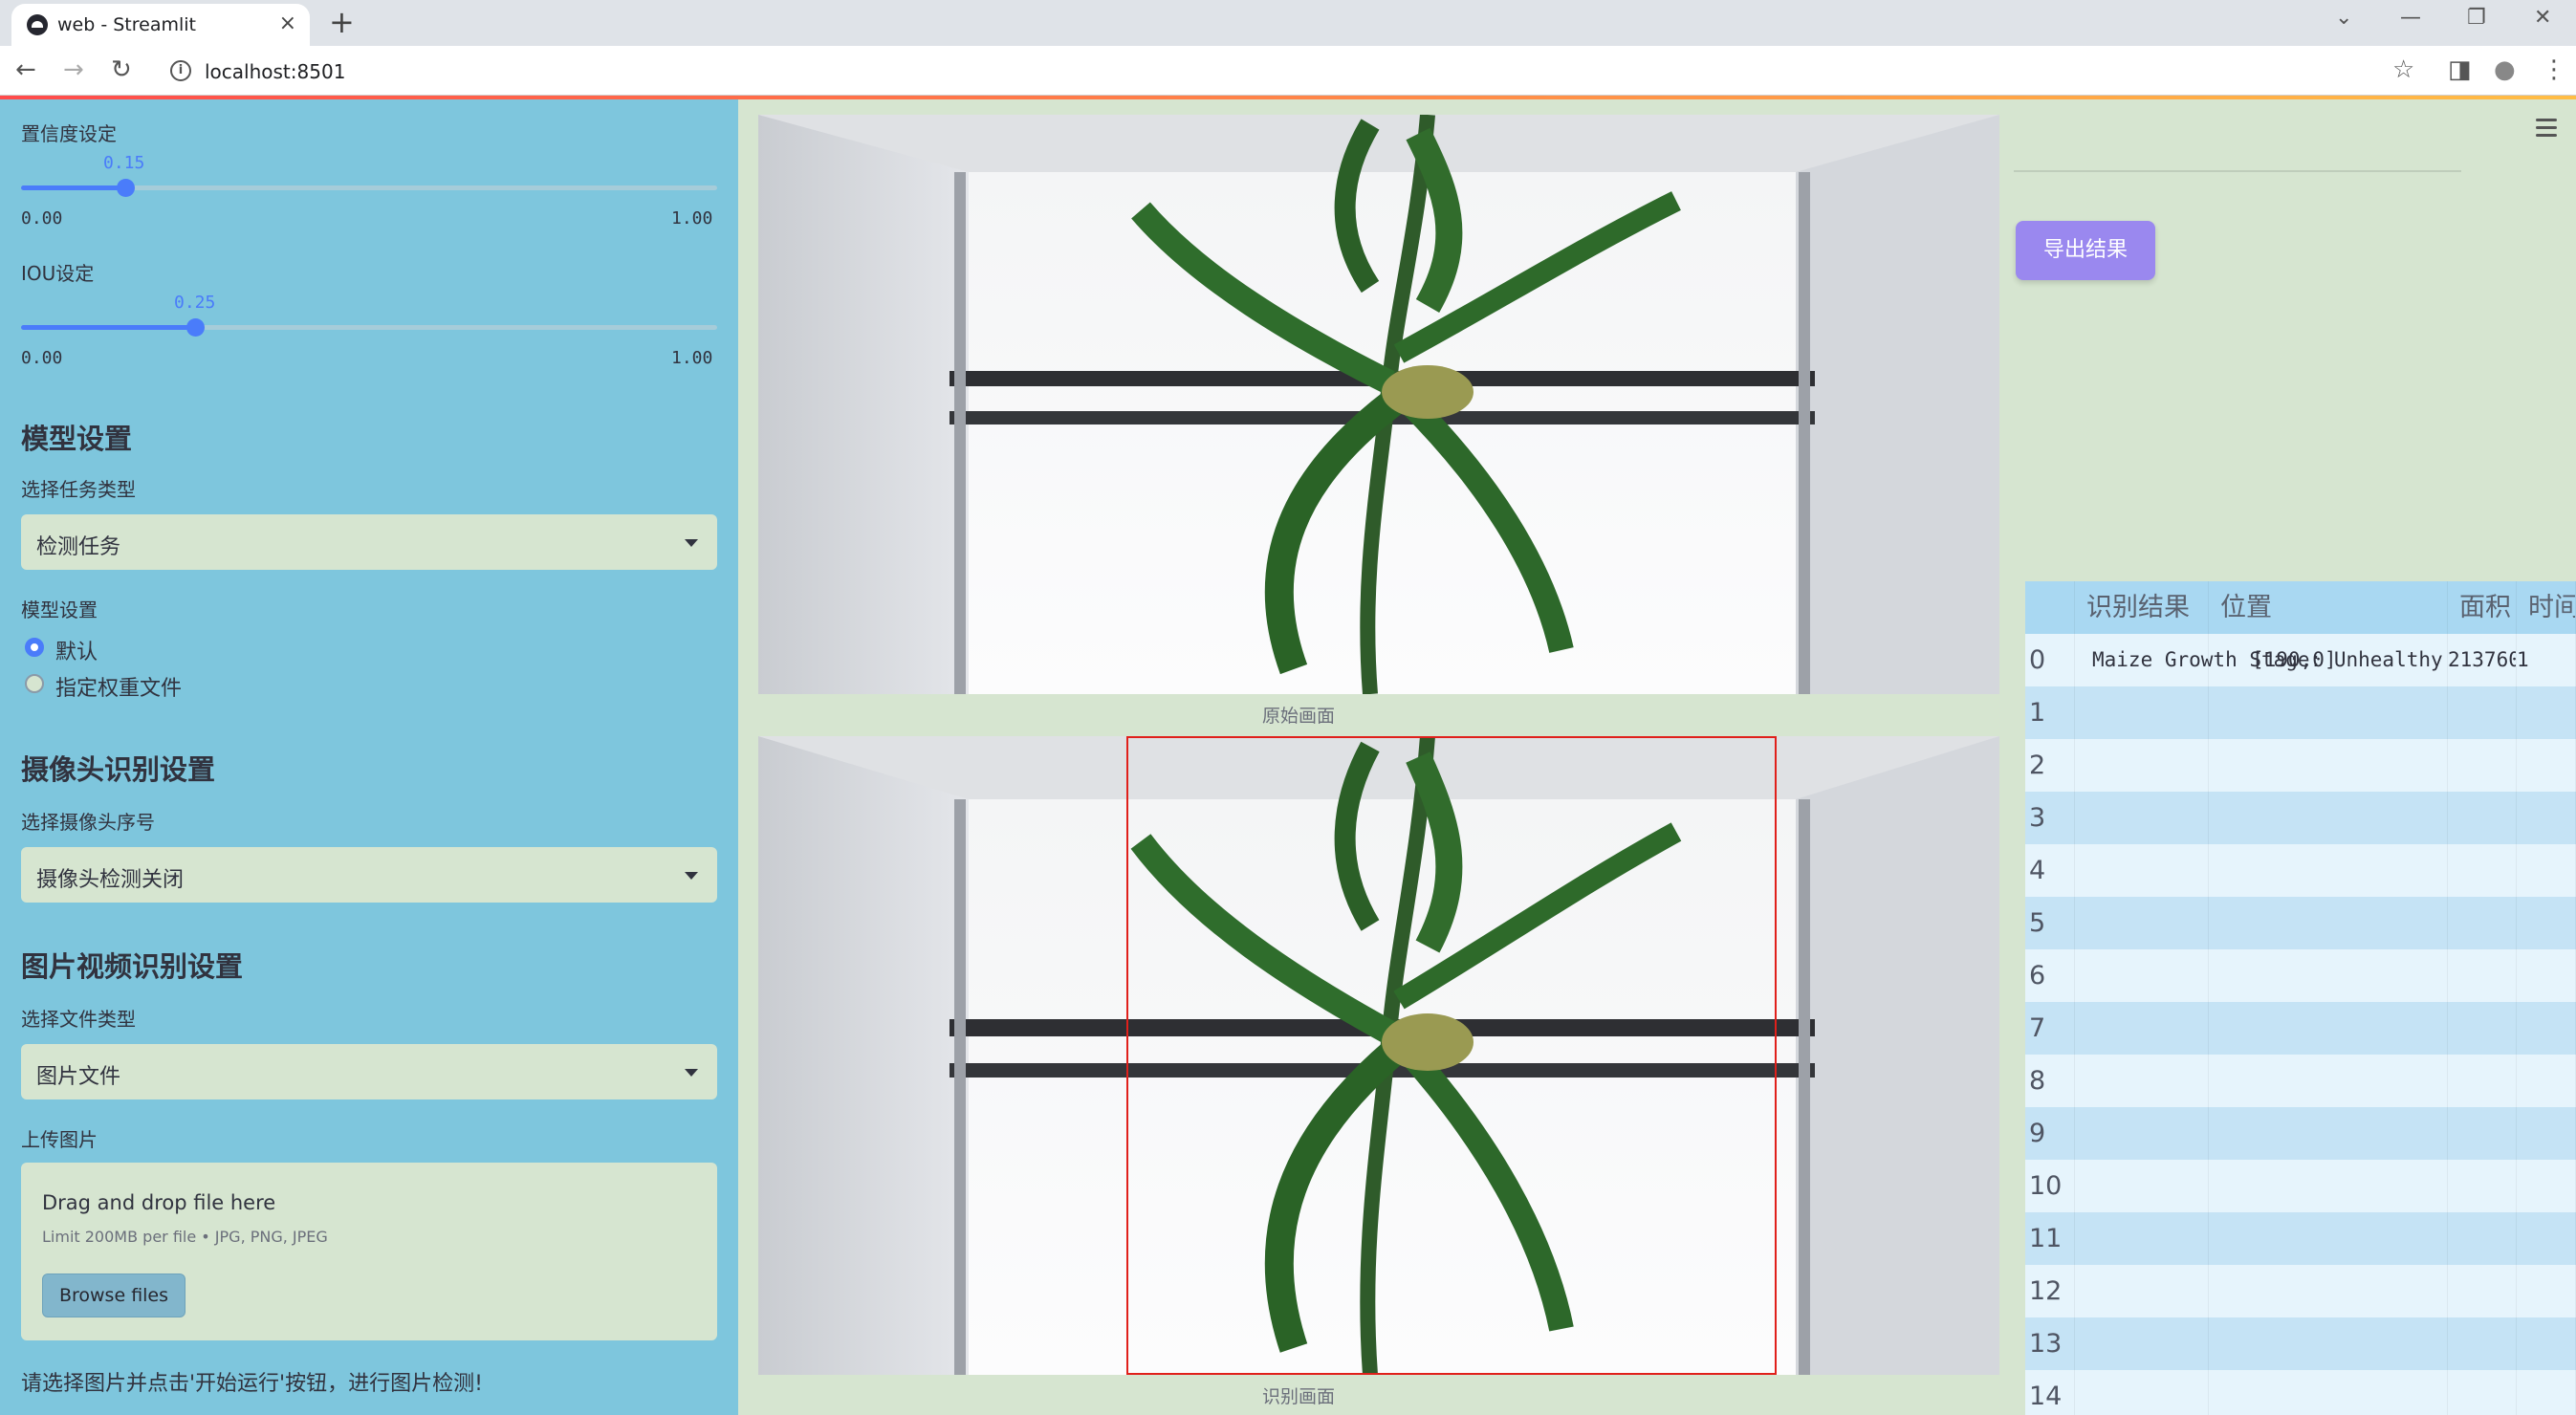  What do you see at coordinates (692, 358) in the screenshot?
I see `iou-slider-max: 1.00` at bounding box center [692, 358].